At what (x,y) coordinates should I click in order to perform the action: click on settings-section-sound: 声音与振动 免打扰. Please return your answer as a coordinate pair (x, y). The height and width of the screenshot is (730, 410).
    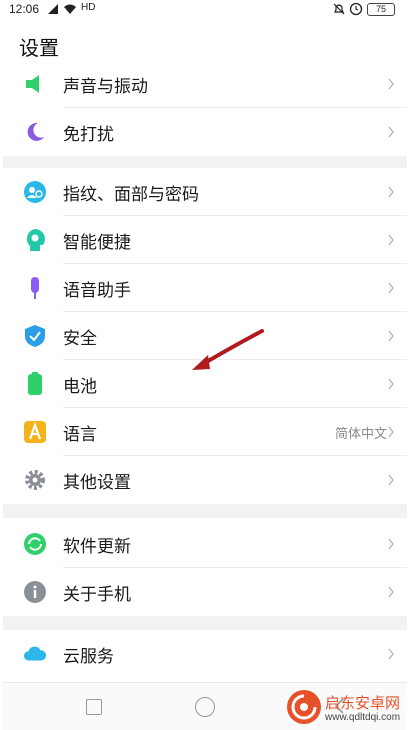
    Looking at the image, I should click on (205, 108).